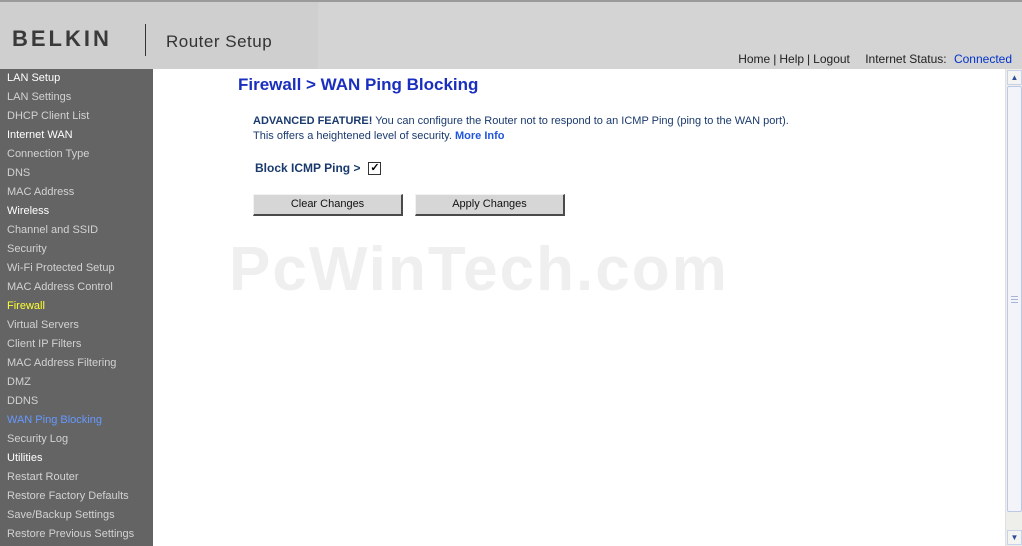 This screenshot has height=546, width=1022. Describe the element at coordinates (982, 59) in the screenshot. I see `internet-status-value: Connected` at that location.